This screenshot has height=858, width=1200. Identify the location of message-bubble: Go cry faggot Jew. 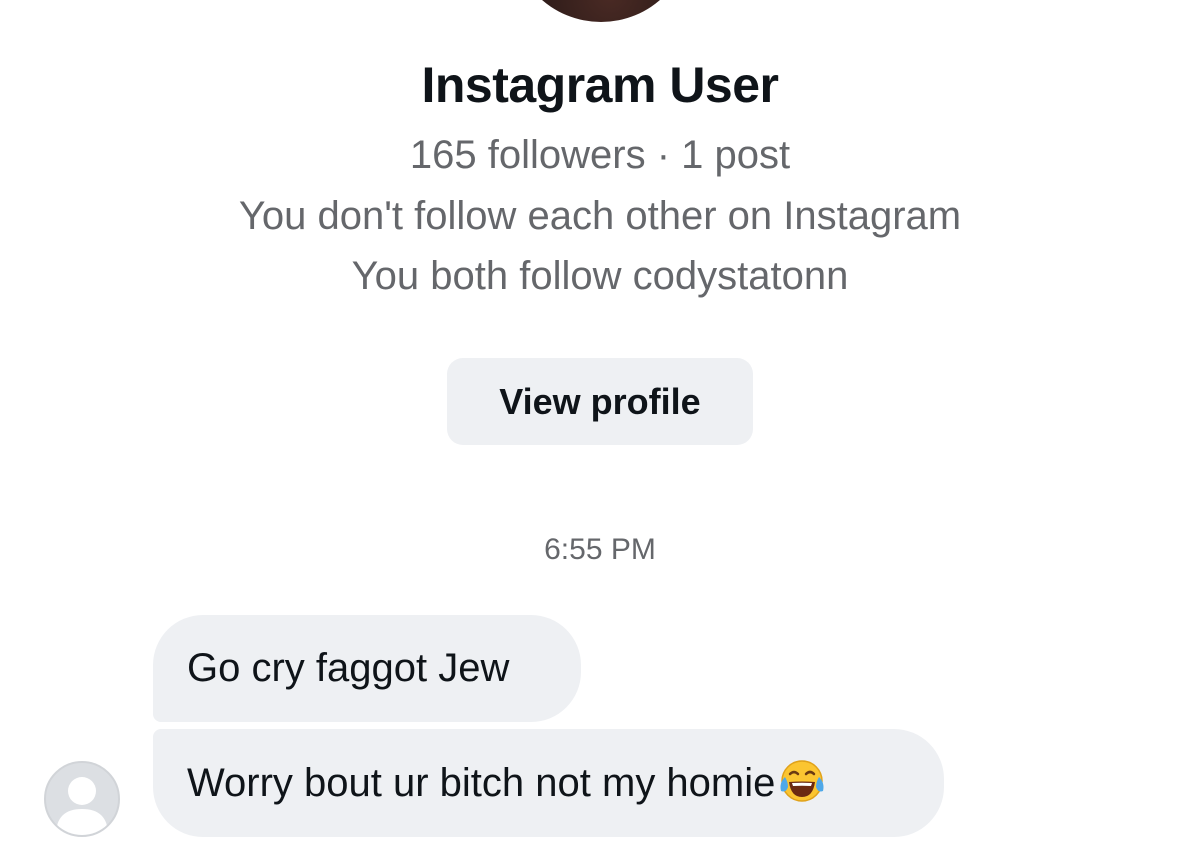
(367, 668).